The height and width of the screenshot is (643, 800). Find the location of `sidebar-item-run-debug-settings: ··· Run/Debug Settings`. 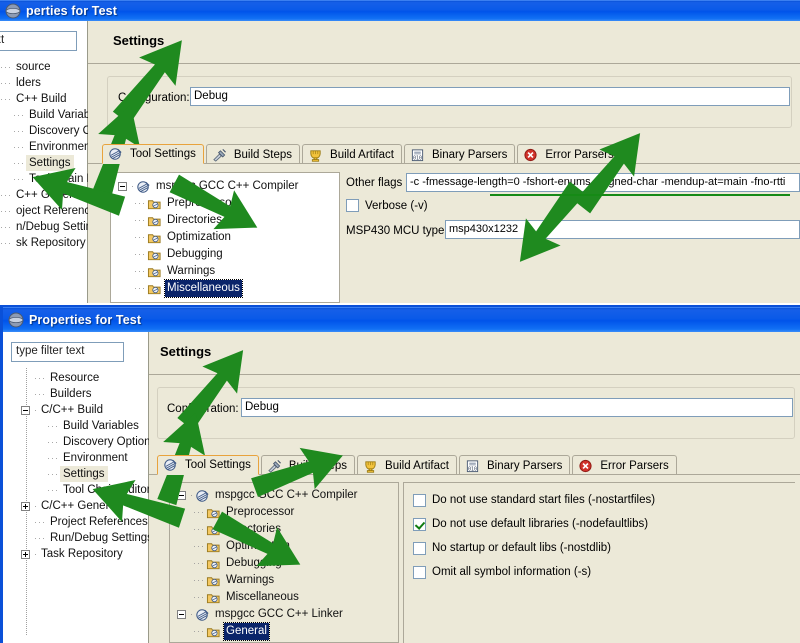

sidebar-item-run-debug-settings: ··· Run/Debug Settings is located at coordinates (90, 538).